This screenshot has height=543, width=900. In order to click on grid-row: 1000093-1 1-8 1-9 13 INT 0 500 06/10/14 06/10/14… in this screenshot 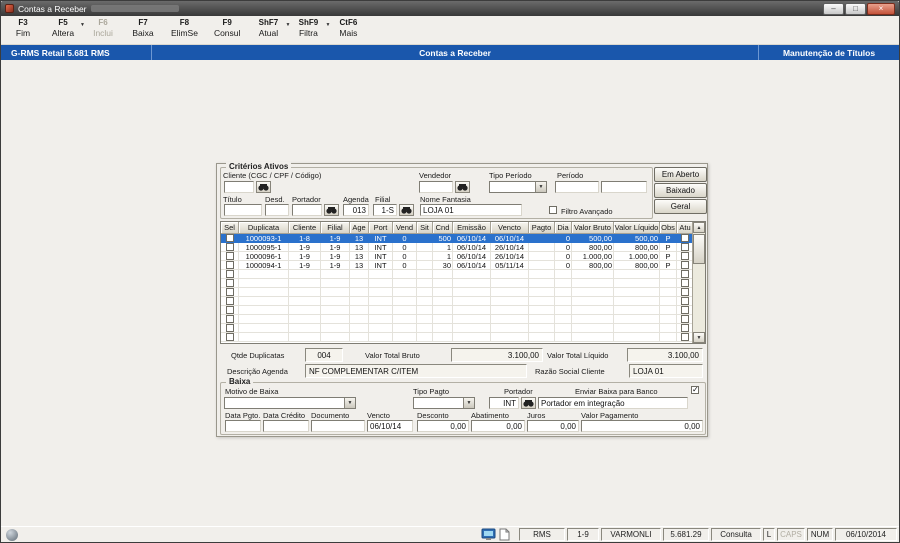, I will do `click(457, 238)`.